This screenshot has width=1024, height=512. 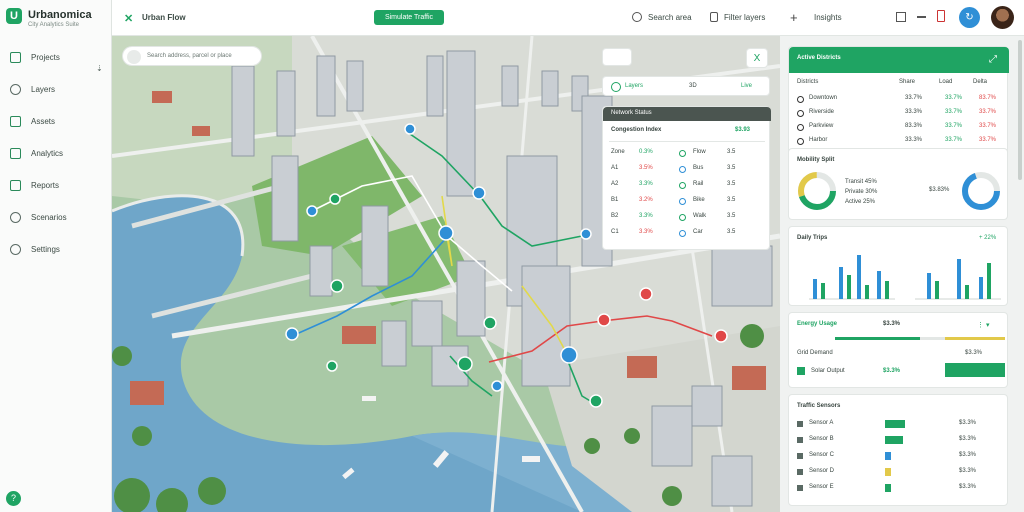 I want to click on window-icon, so click(x=901, y=17).